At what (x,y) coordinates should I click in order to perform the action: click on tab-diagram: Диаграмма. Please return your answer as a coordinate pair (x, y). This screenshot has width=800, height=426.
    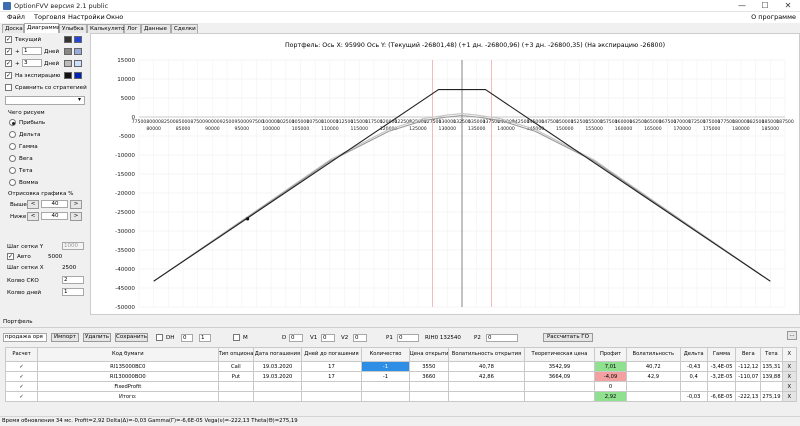
    Looking at the image, I should click on (42, 28).